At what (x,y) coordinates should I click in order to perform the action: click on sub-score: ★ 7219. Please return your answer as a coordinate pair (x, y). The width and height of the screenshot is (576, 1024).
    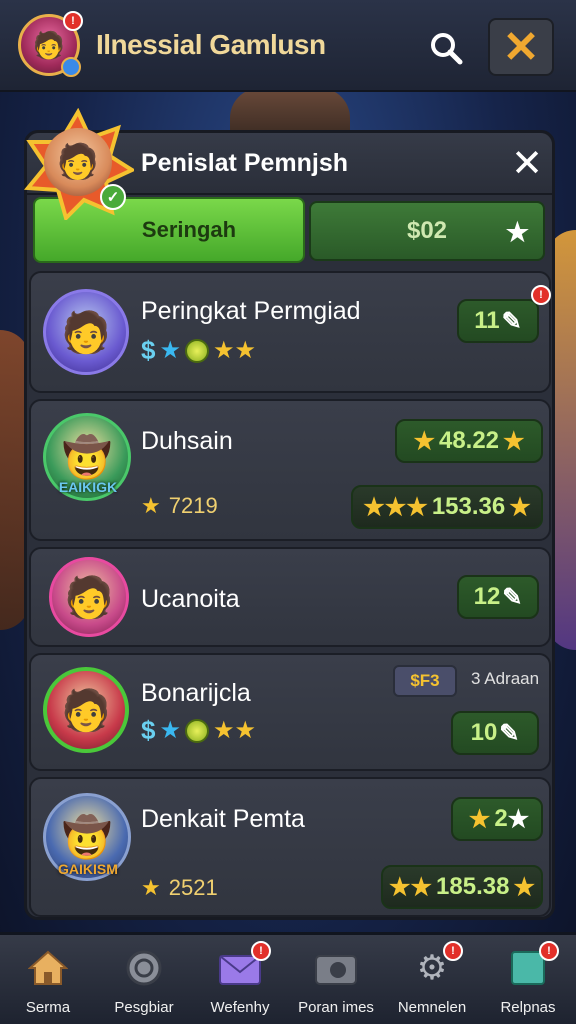
    Looking at the image, I should click on (179, 506).